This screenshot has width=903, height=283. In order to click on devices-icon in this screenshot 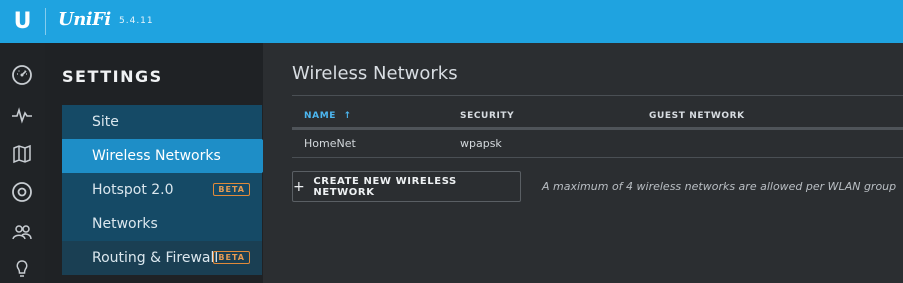, I will do `click(22, 192)`.